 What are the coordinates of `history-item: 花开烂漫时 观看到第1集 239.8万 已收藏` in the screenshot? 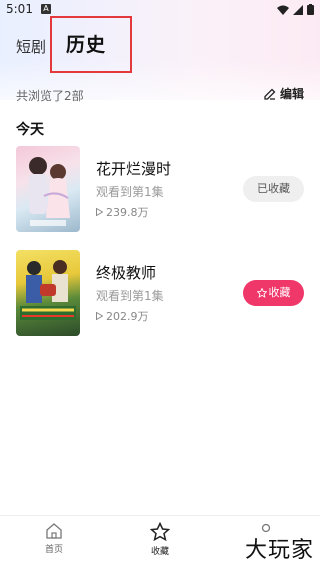 It's located at (160, 189).